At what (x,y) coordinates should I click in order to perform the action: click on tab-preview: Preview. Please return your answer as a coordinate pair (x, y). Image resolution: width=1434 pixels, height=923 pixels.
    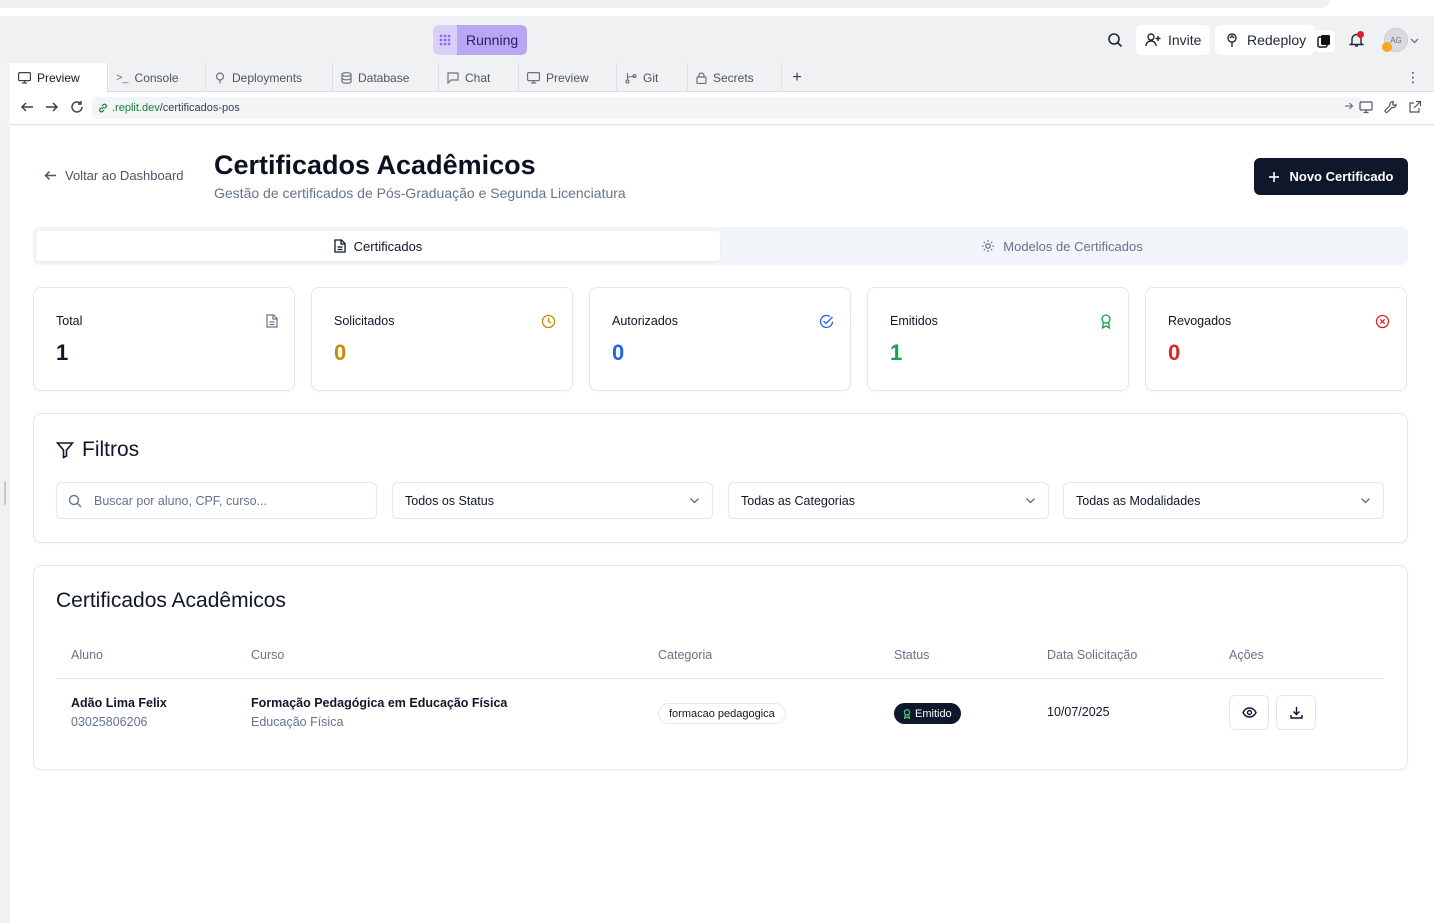
    Looking at the image, I should click on (59, 77).